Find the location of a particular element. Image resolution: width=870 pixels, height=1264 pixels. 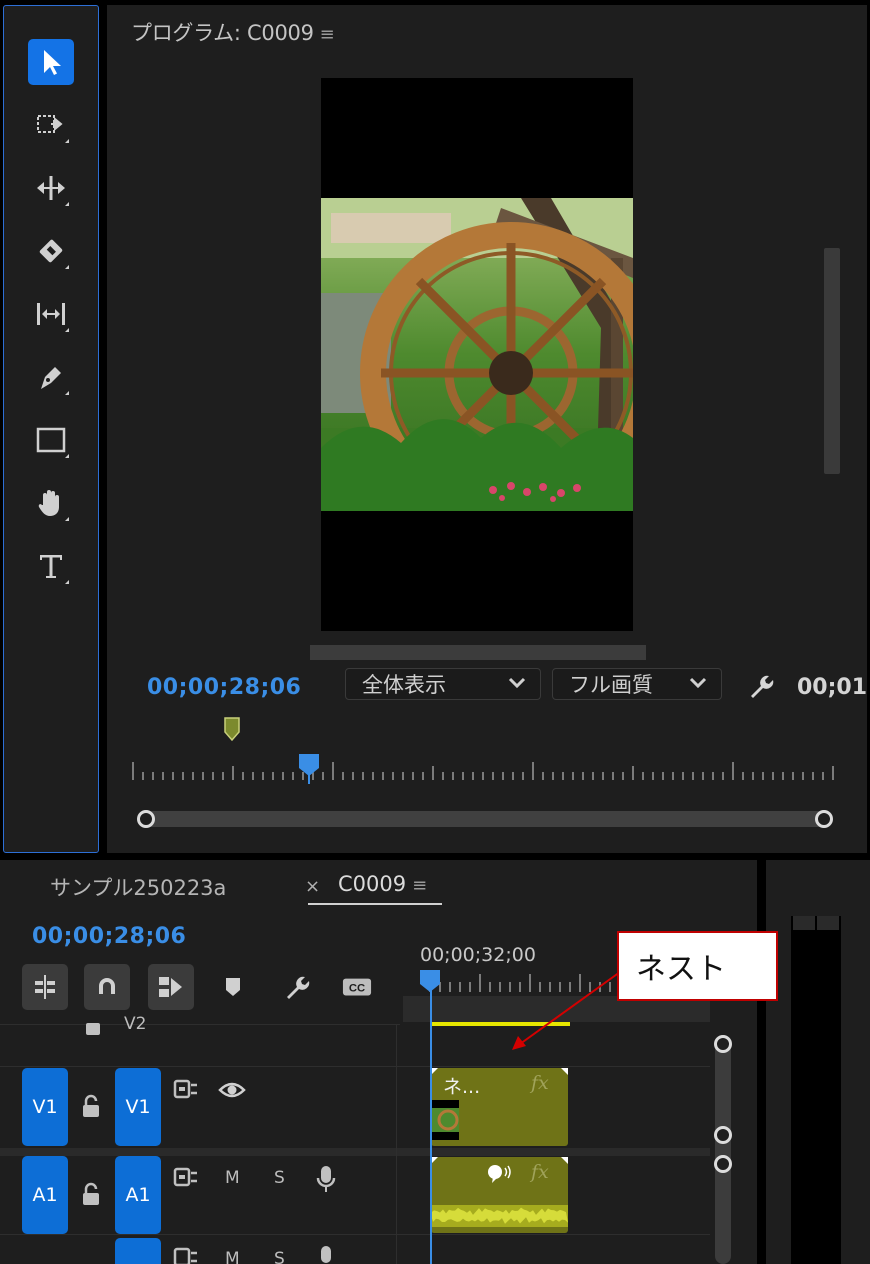

pen-icon is located at coordinates (51, 378).